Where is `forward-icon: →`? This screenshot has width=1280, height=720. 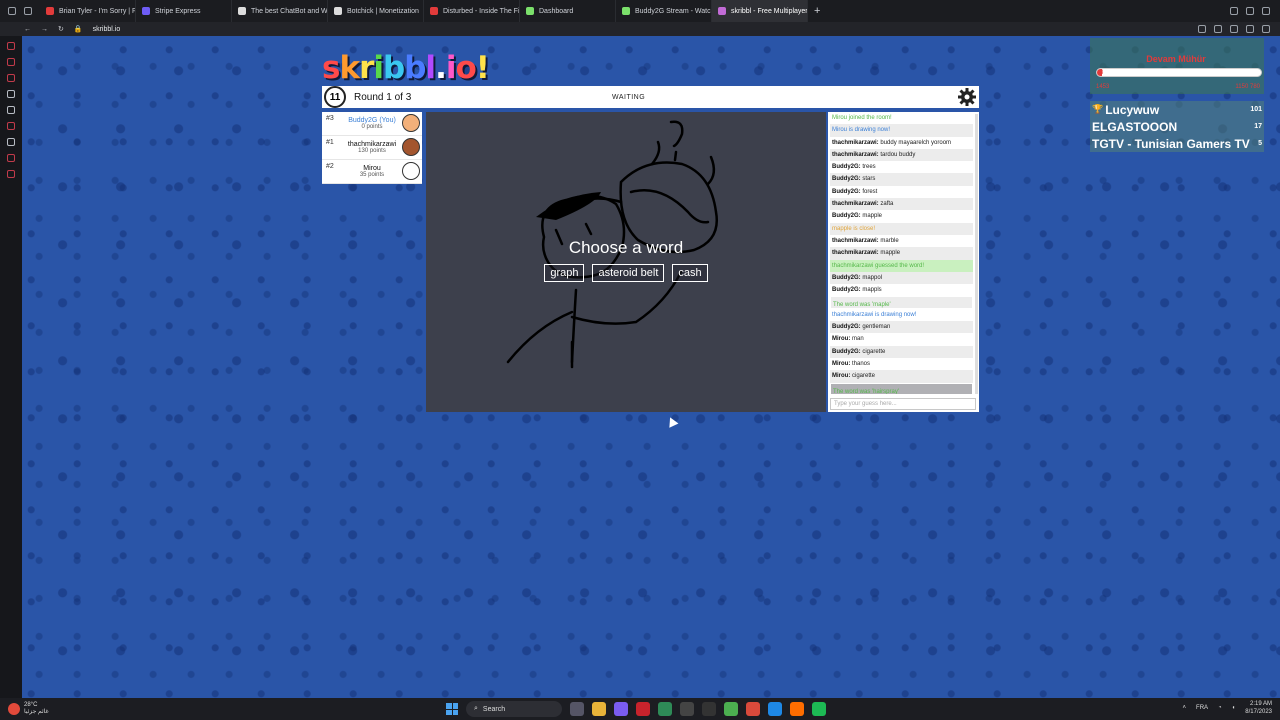 forward-icon: → is located at coordinates (44, 29).